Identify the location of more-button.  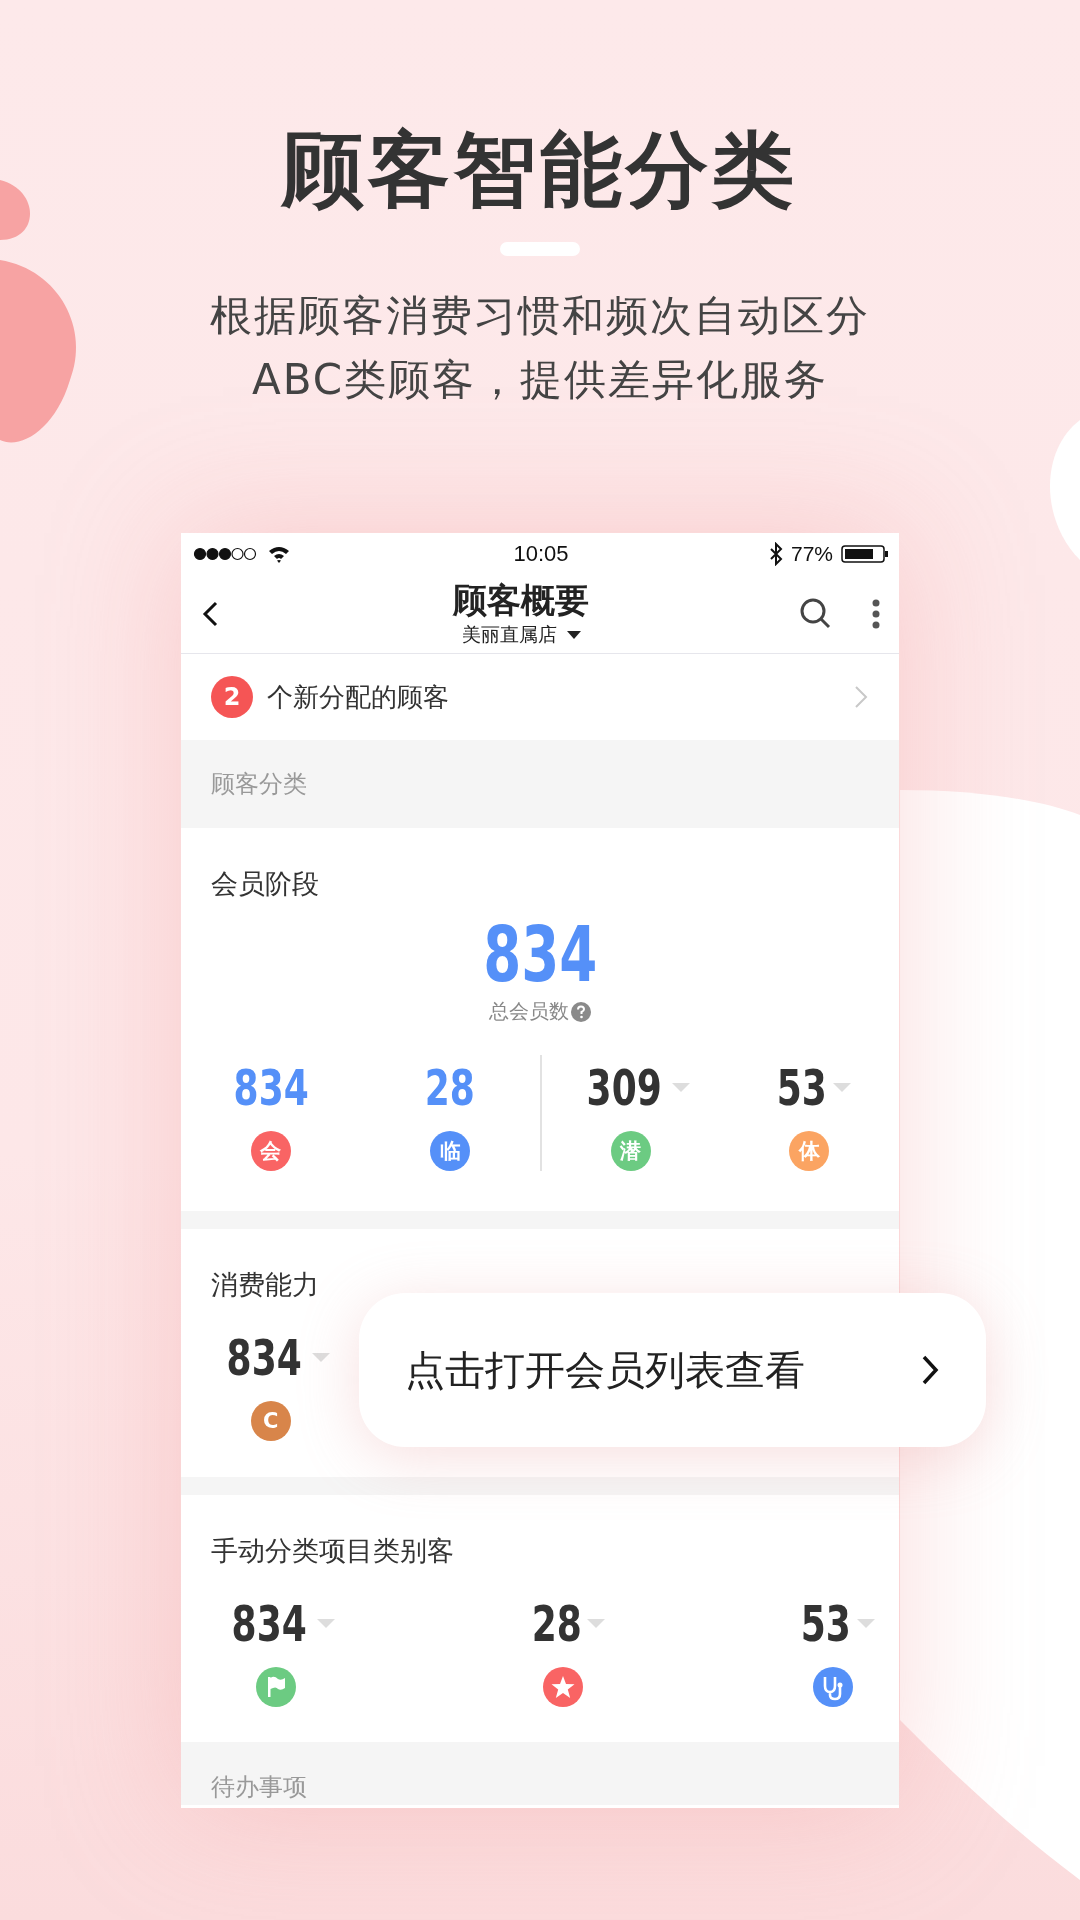
(876, 614).